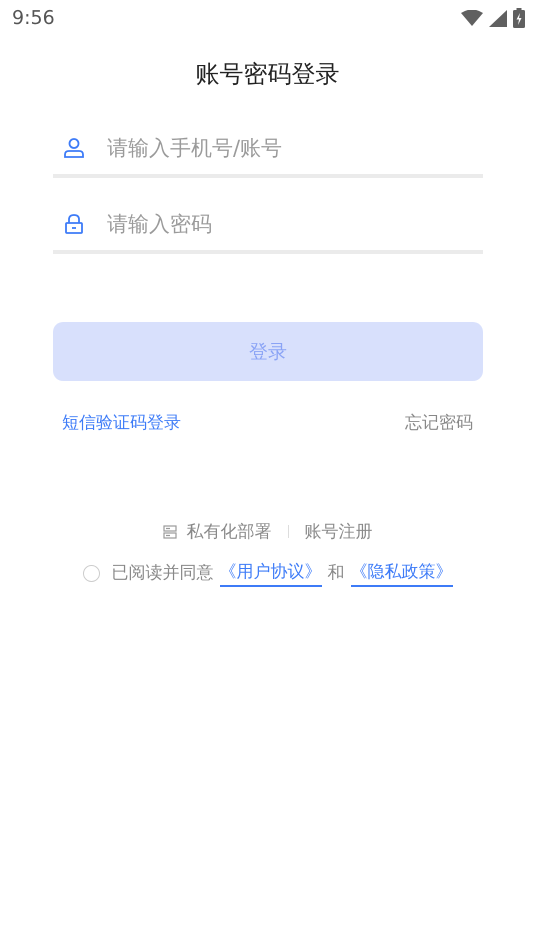 The image size is (535, 951). What do you see at coordinates (295, 224) in the screenshot?
I see `input-field: 请输入密码` at bounding box center [295, 224].